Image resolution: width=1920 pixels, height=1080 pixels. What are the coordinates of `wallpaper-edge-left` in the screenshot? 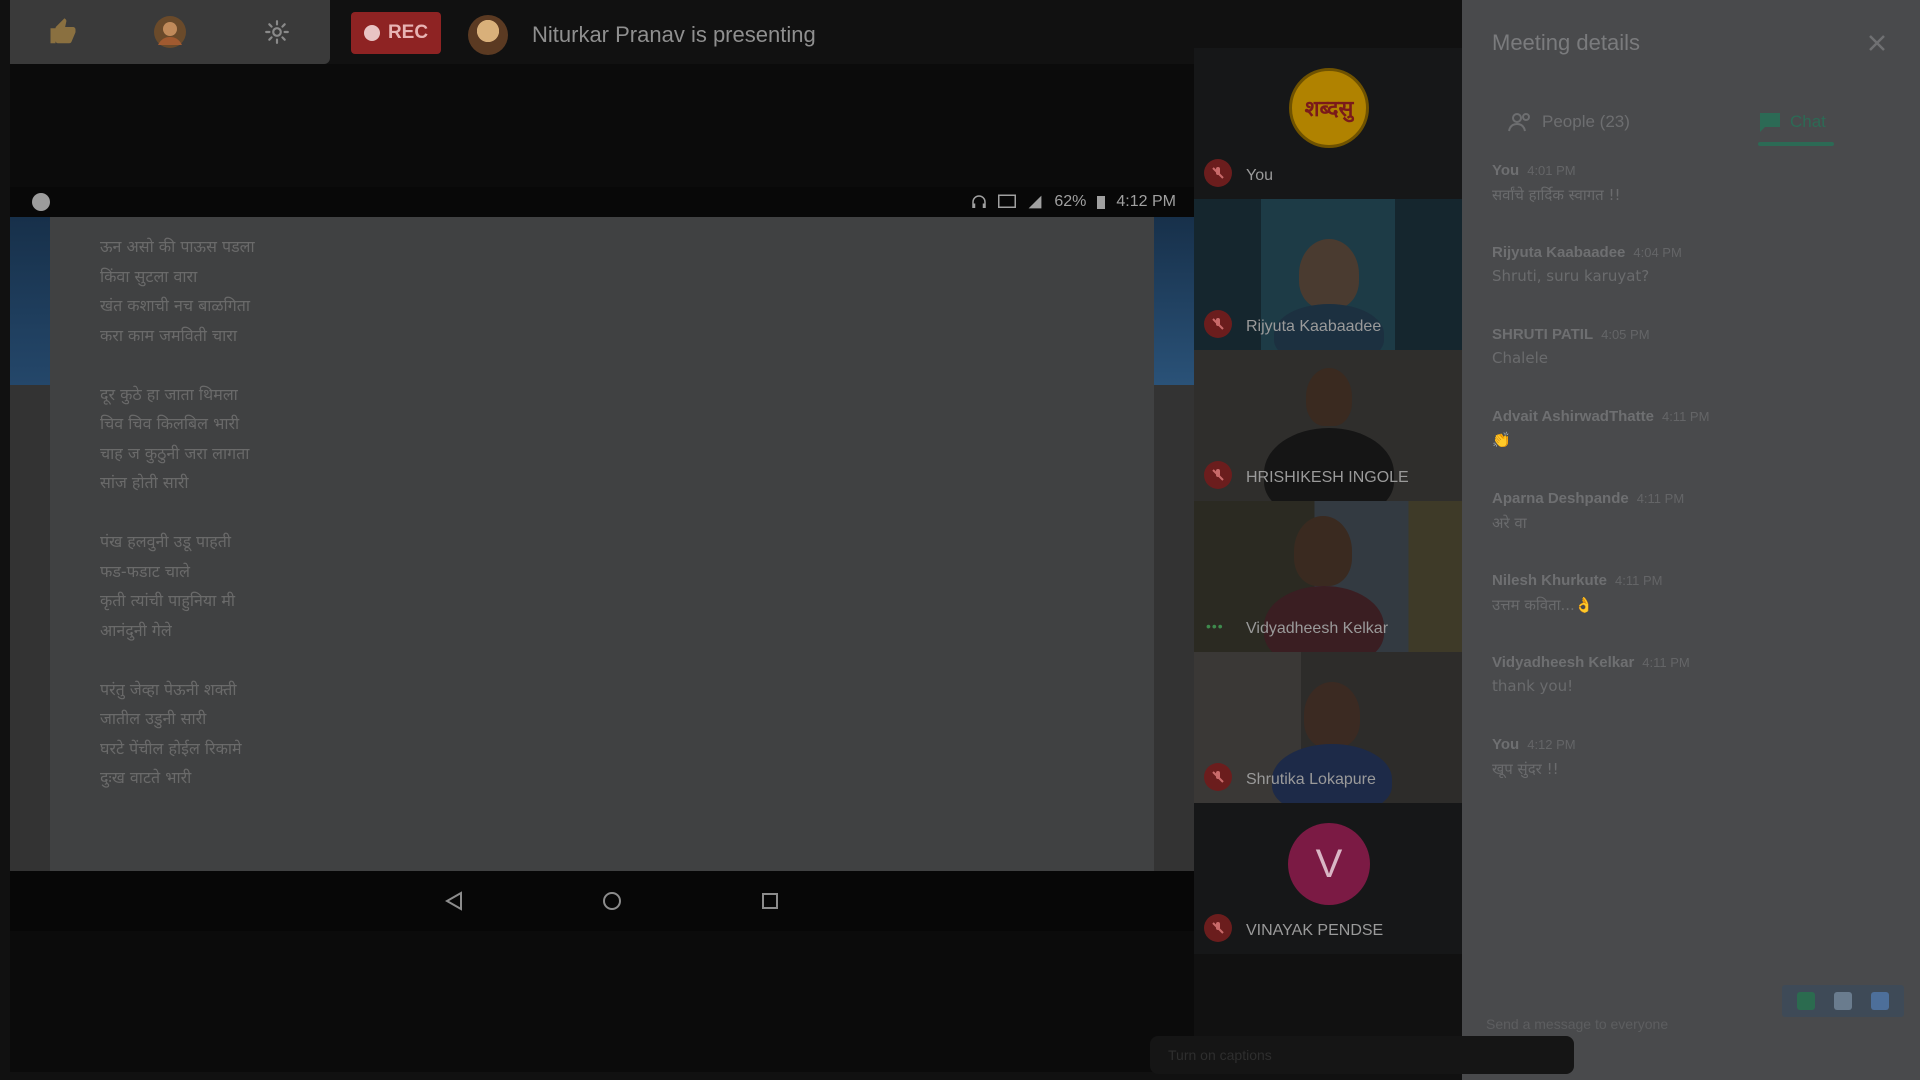 It's located at (30, 301).